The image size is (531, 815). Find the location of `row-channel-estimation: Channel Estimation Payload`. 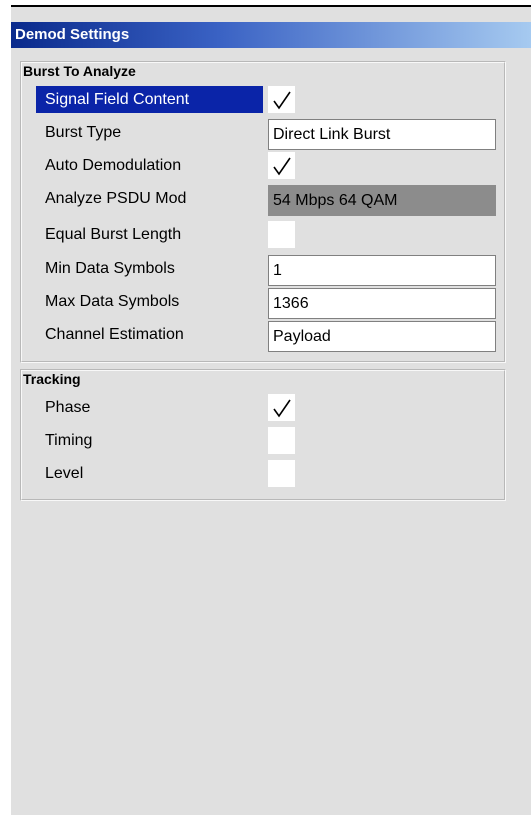

row-channel-estimation: Channel Estimation Payload is located at coordinates (271, 335).